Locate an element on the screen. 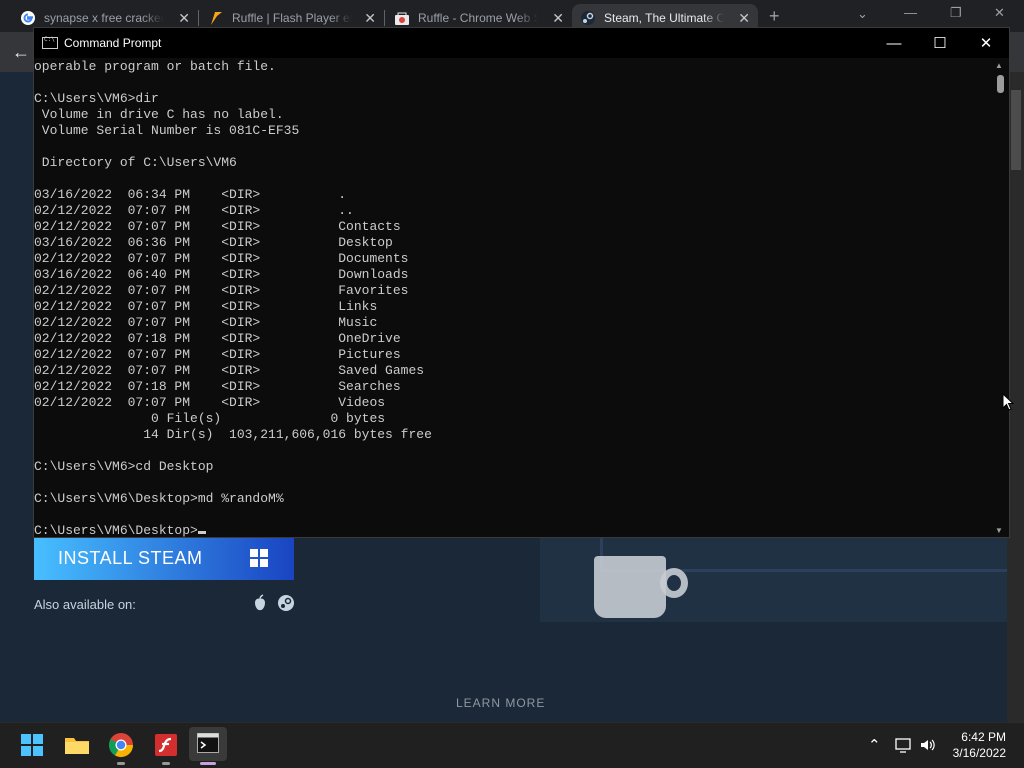 The image size is (1024, 768). terminal-line: 14 Dir(s) 103,211,606,016 bytes free is located at coordinates (233, 434).